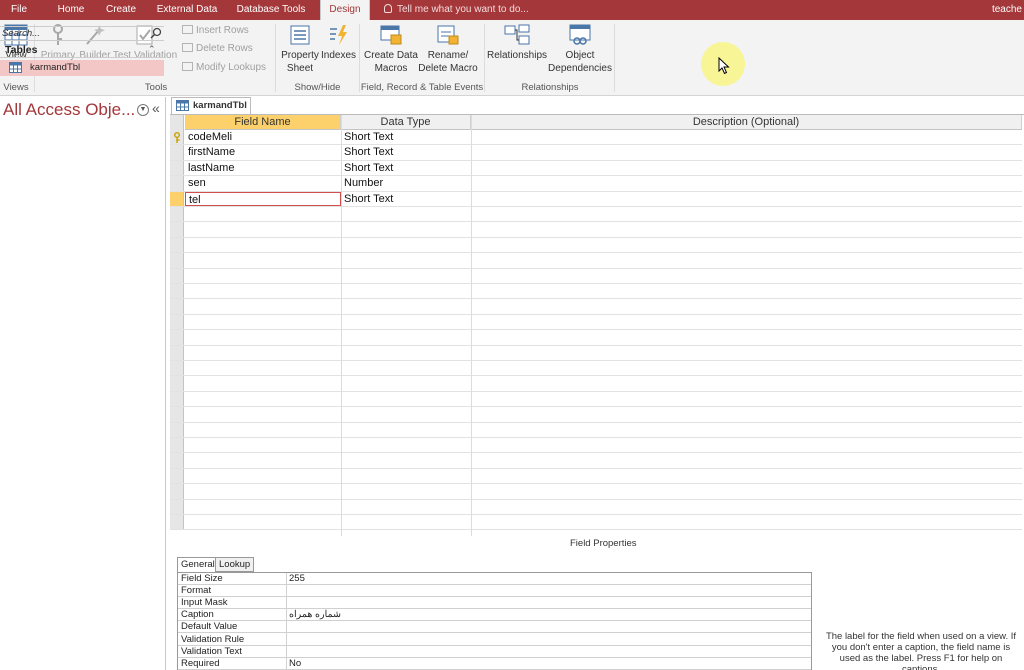  What do you see at coordinates (198, 564) in the screenshot?
I see `tab-general: General` at bounding box center [198, 564].